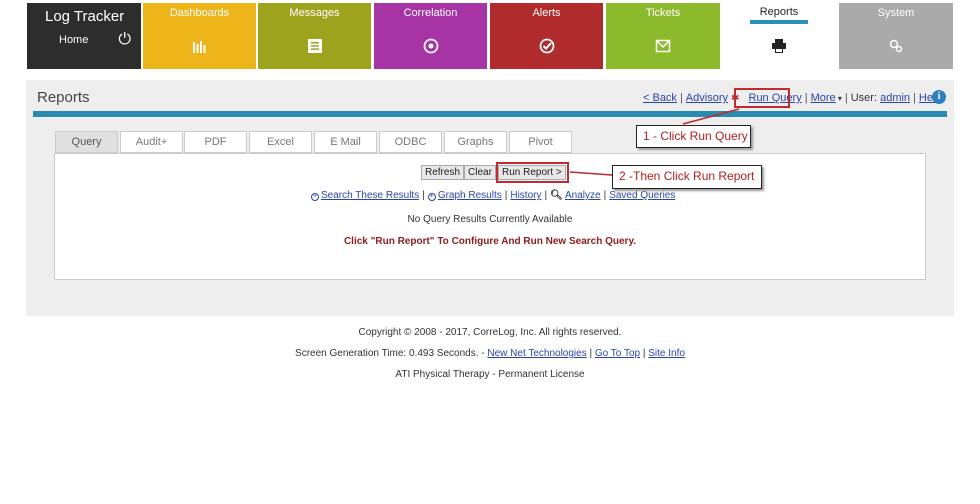 The image size is (980, 504). I want to click on nav-tile-label: Reports, so click(779, 12).